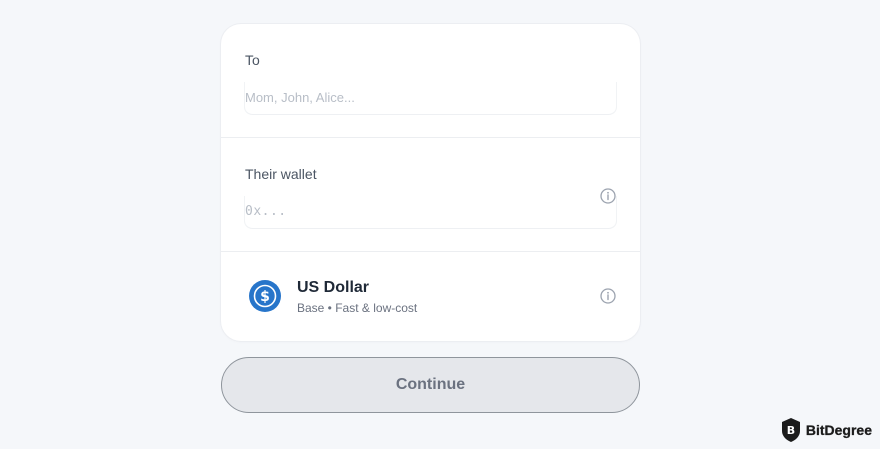 The width and height of the screenshot is (880, 449). Describe the element at coordinates (333, 287) in the screenshot. I see `asset-name: US Dollar` at that location.